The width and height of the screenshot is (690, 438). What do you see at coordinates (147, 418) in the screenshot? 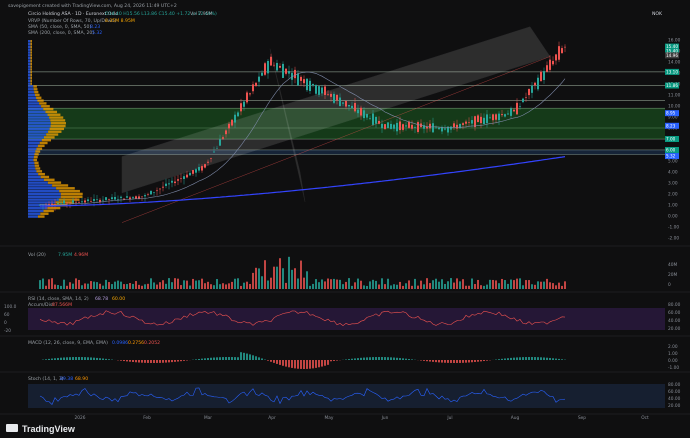
I see `time-axis-label: Feb` at bounding box center [147, 418].